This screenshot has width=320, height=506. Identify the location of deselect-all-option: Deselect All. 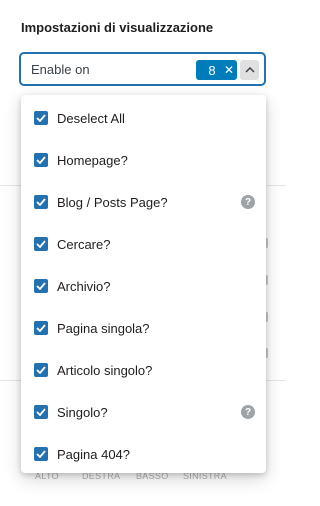
(143, 118).